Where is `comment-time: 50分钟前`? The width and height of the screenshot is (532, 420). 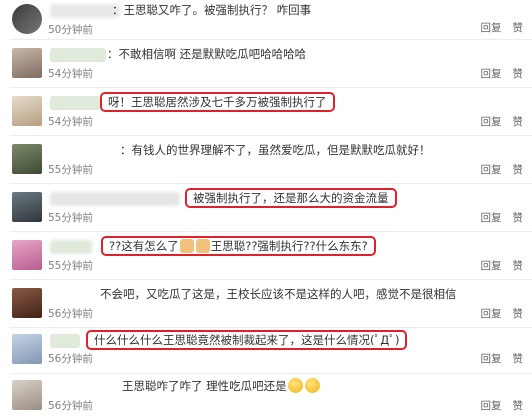 comment-time: 50分钟前 is located at coordinates (70, 30).